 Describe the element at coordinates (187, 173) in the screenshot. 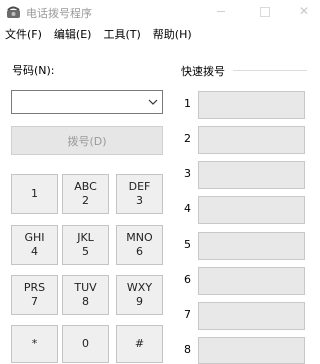

I see `speed-dial-number-3: 3` at that location.